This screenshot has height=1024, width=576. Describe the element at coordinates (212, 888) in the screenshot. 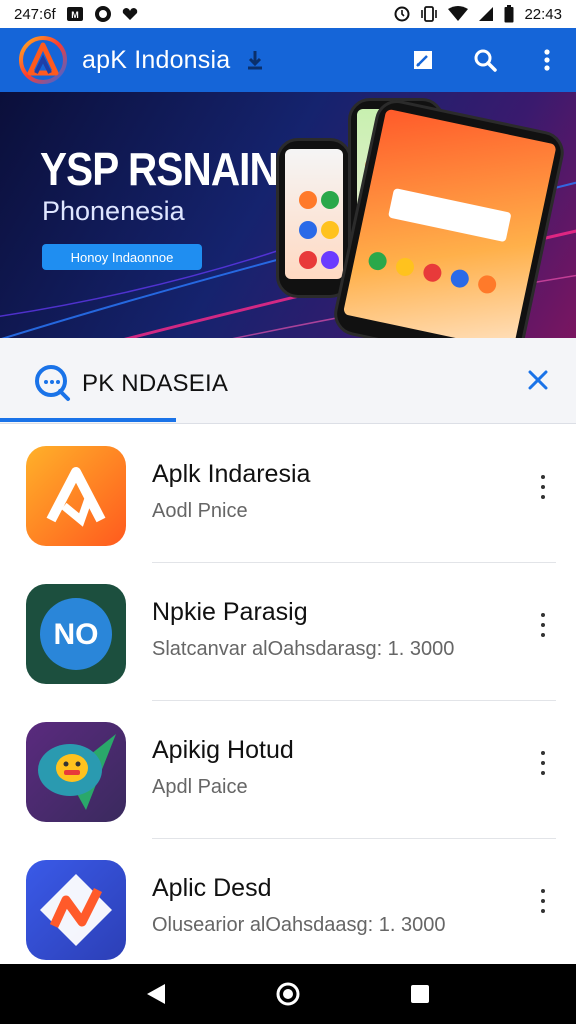

I see `app-title: Aplic Desd` at that location.